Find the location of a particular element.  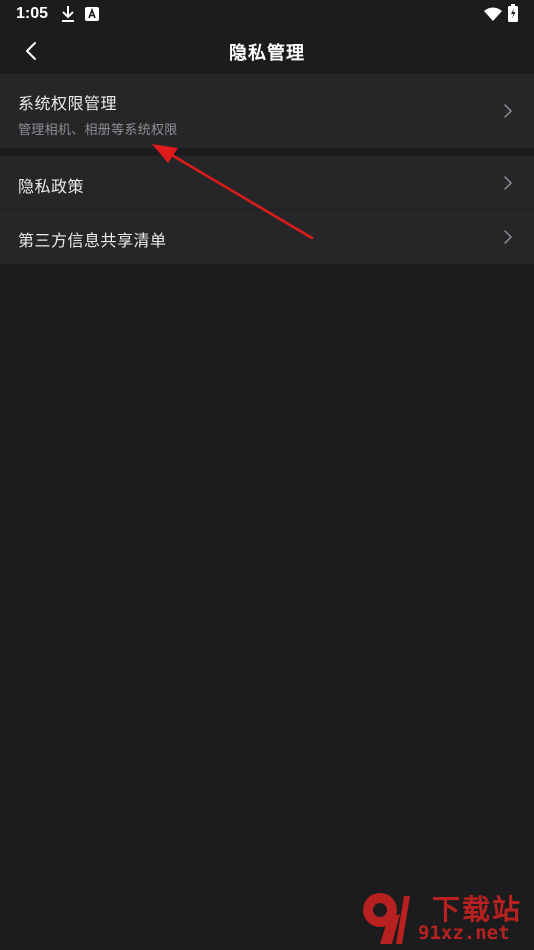

battery-charging-icon is located at coordinates (513, 15).